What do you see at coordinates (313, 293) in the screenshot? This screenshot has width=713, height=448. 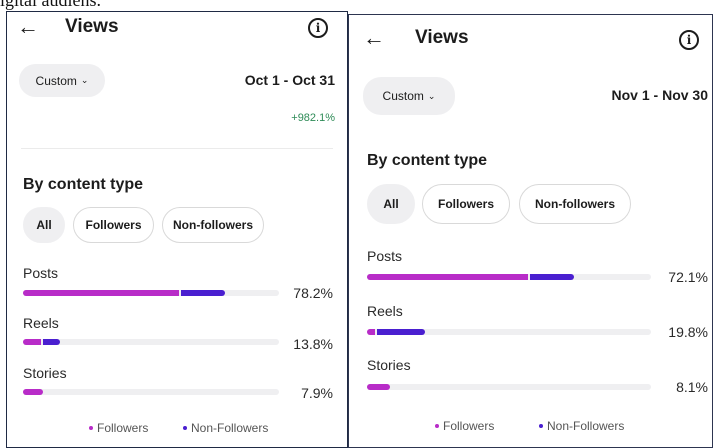 I see `posts-percent: 78.2%` at bounding box center [313, 293].